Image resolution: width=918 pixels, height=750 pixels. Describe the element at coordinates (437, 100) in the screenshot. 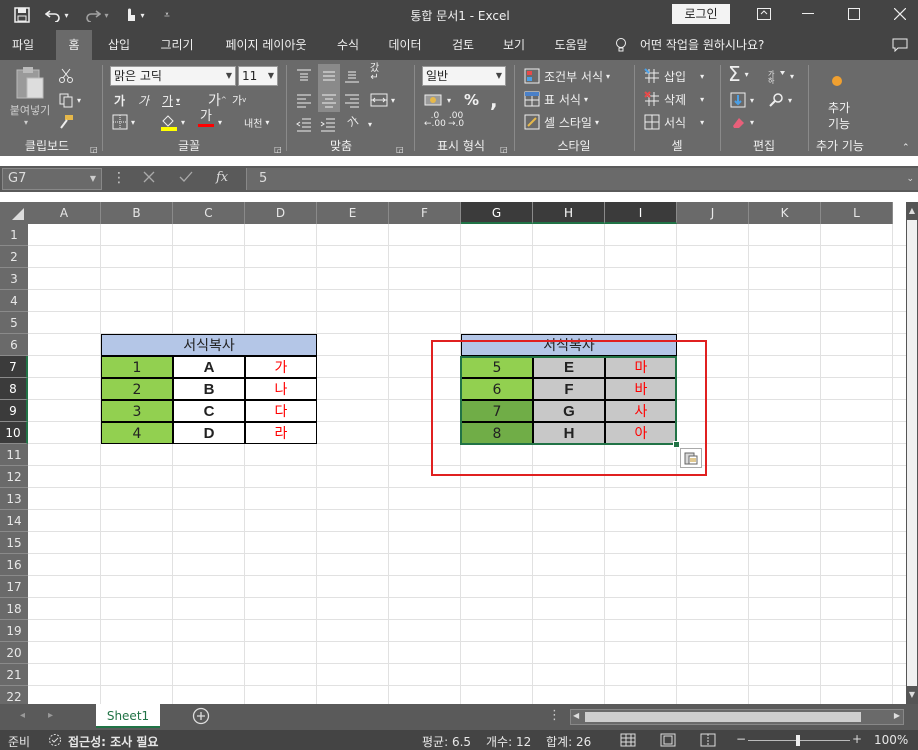

I see `accounting-format-icon: ▾` at that location.